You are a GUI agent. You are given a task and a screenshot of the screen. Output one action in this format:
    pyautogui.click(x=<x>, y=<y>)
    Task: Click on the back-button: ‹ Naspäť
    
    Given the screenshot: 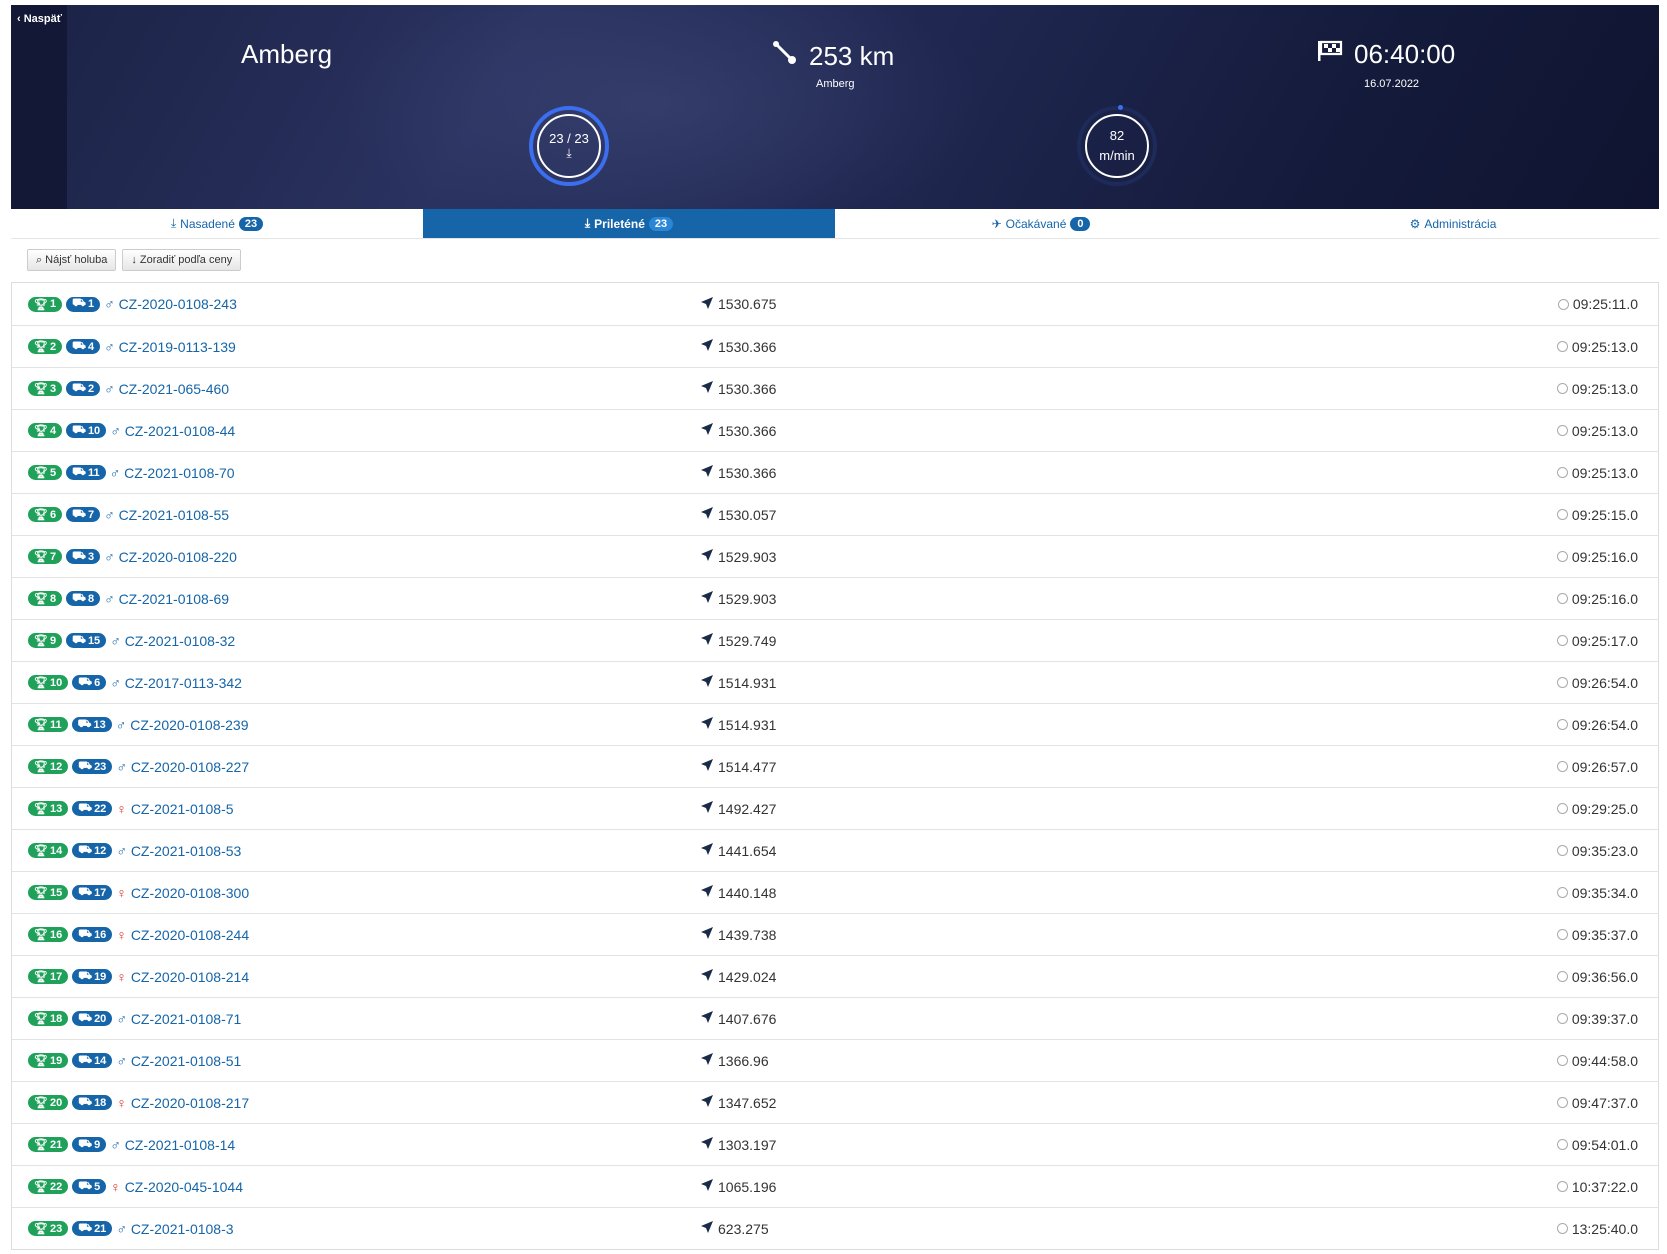 What is the action you would take?
    pyautogui.click(x=39, y=19)
    